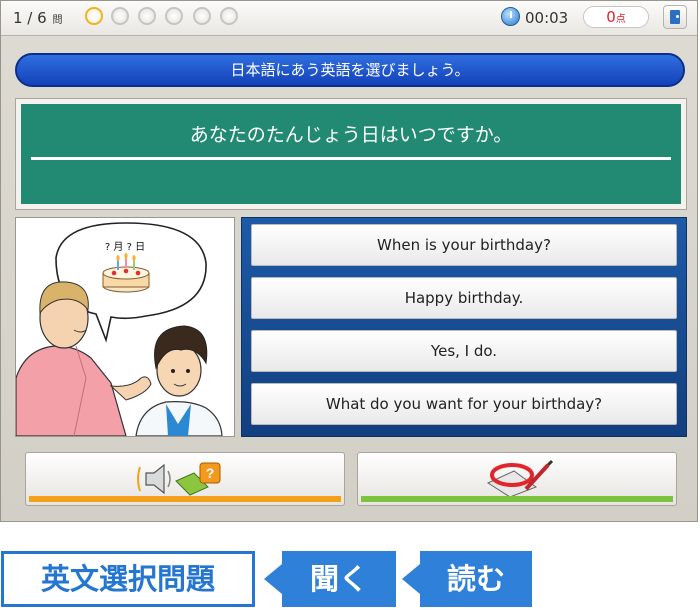  What do you see at coordinates (179, 479) in the screenshot?
I see `speaker-hint-icon: ?` at bounding box center [179, 479].